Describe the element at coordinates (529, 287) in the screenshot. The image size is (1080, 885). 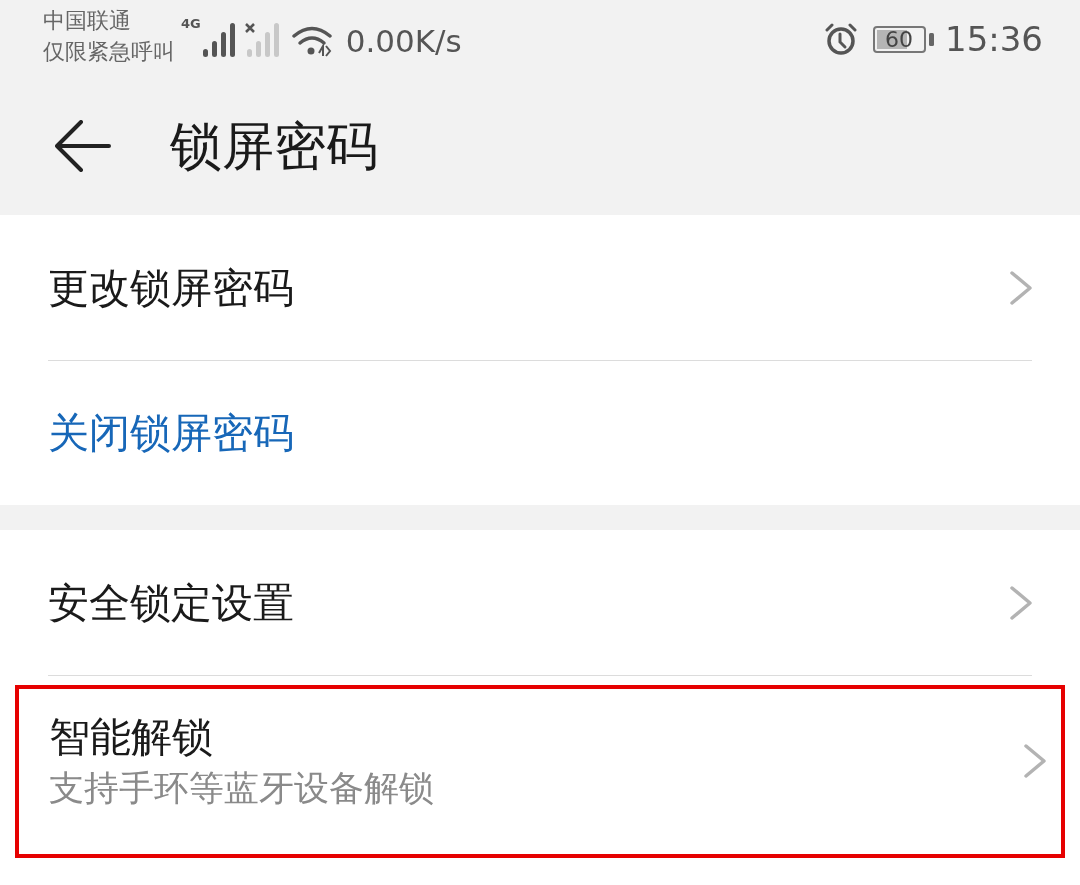
I see `setting-title: 更改锁屏密码` at that location.